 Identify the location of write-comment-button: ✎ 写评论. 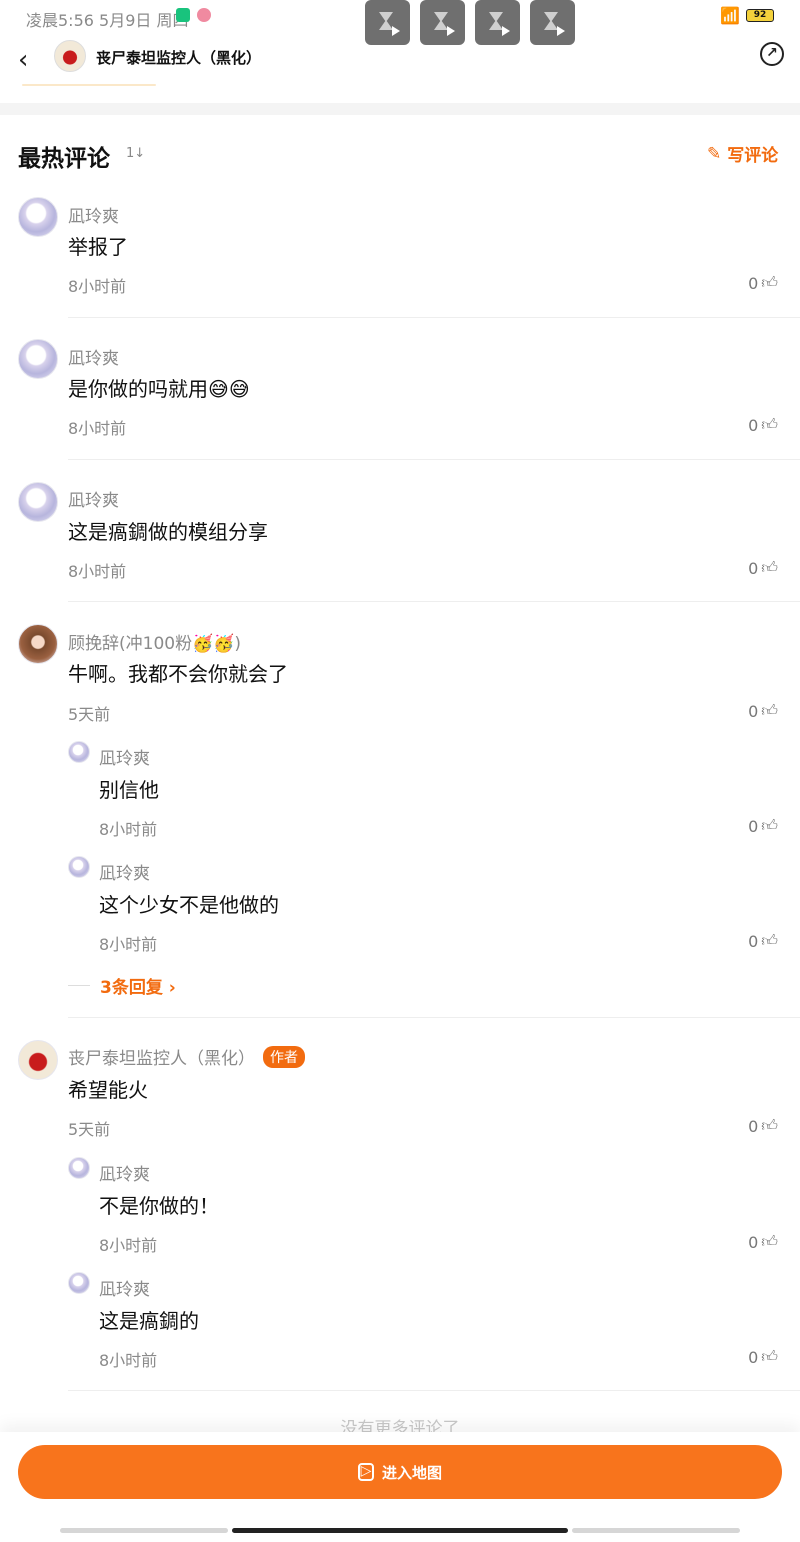
(743, 154).